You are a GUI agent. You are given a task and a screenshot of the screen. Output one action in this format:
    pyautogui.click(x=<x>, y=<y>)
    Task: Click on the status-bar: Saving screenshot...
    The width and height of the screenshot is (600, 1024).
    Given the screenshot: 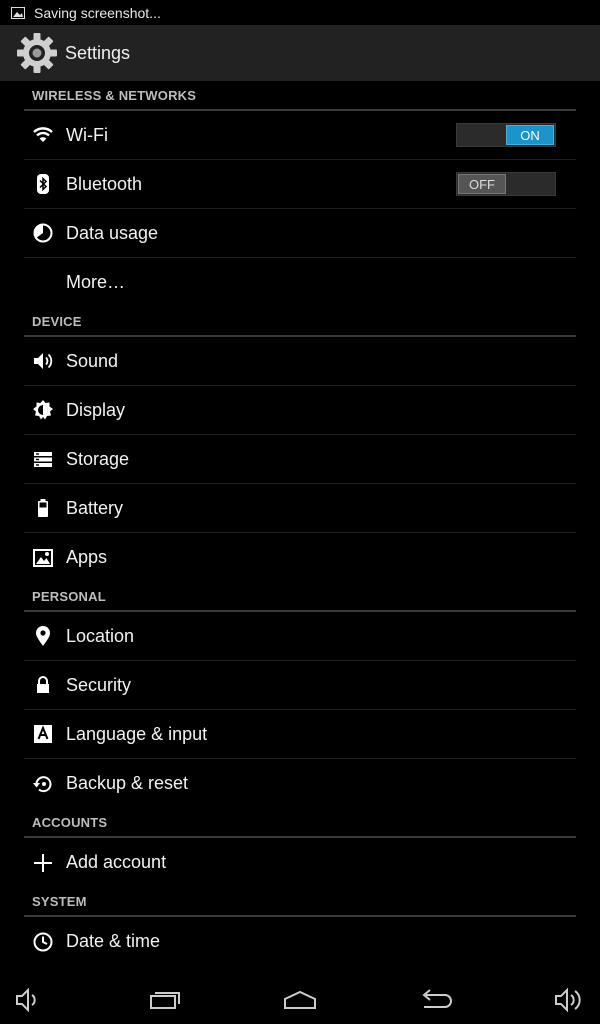 What is the action you would take?
    pyautogui.click(x=300, y=12)
    